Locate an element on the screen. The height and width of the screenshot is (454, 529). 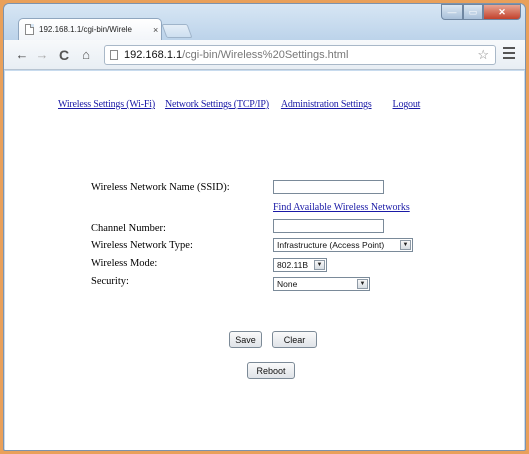
back-icon: ← is located at coordinates (22, 54).